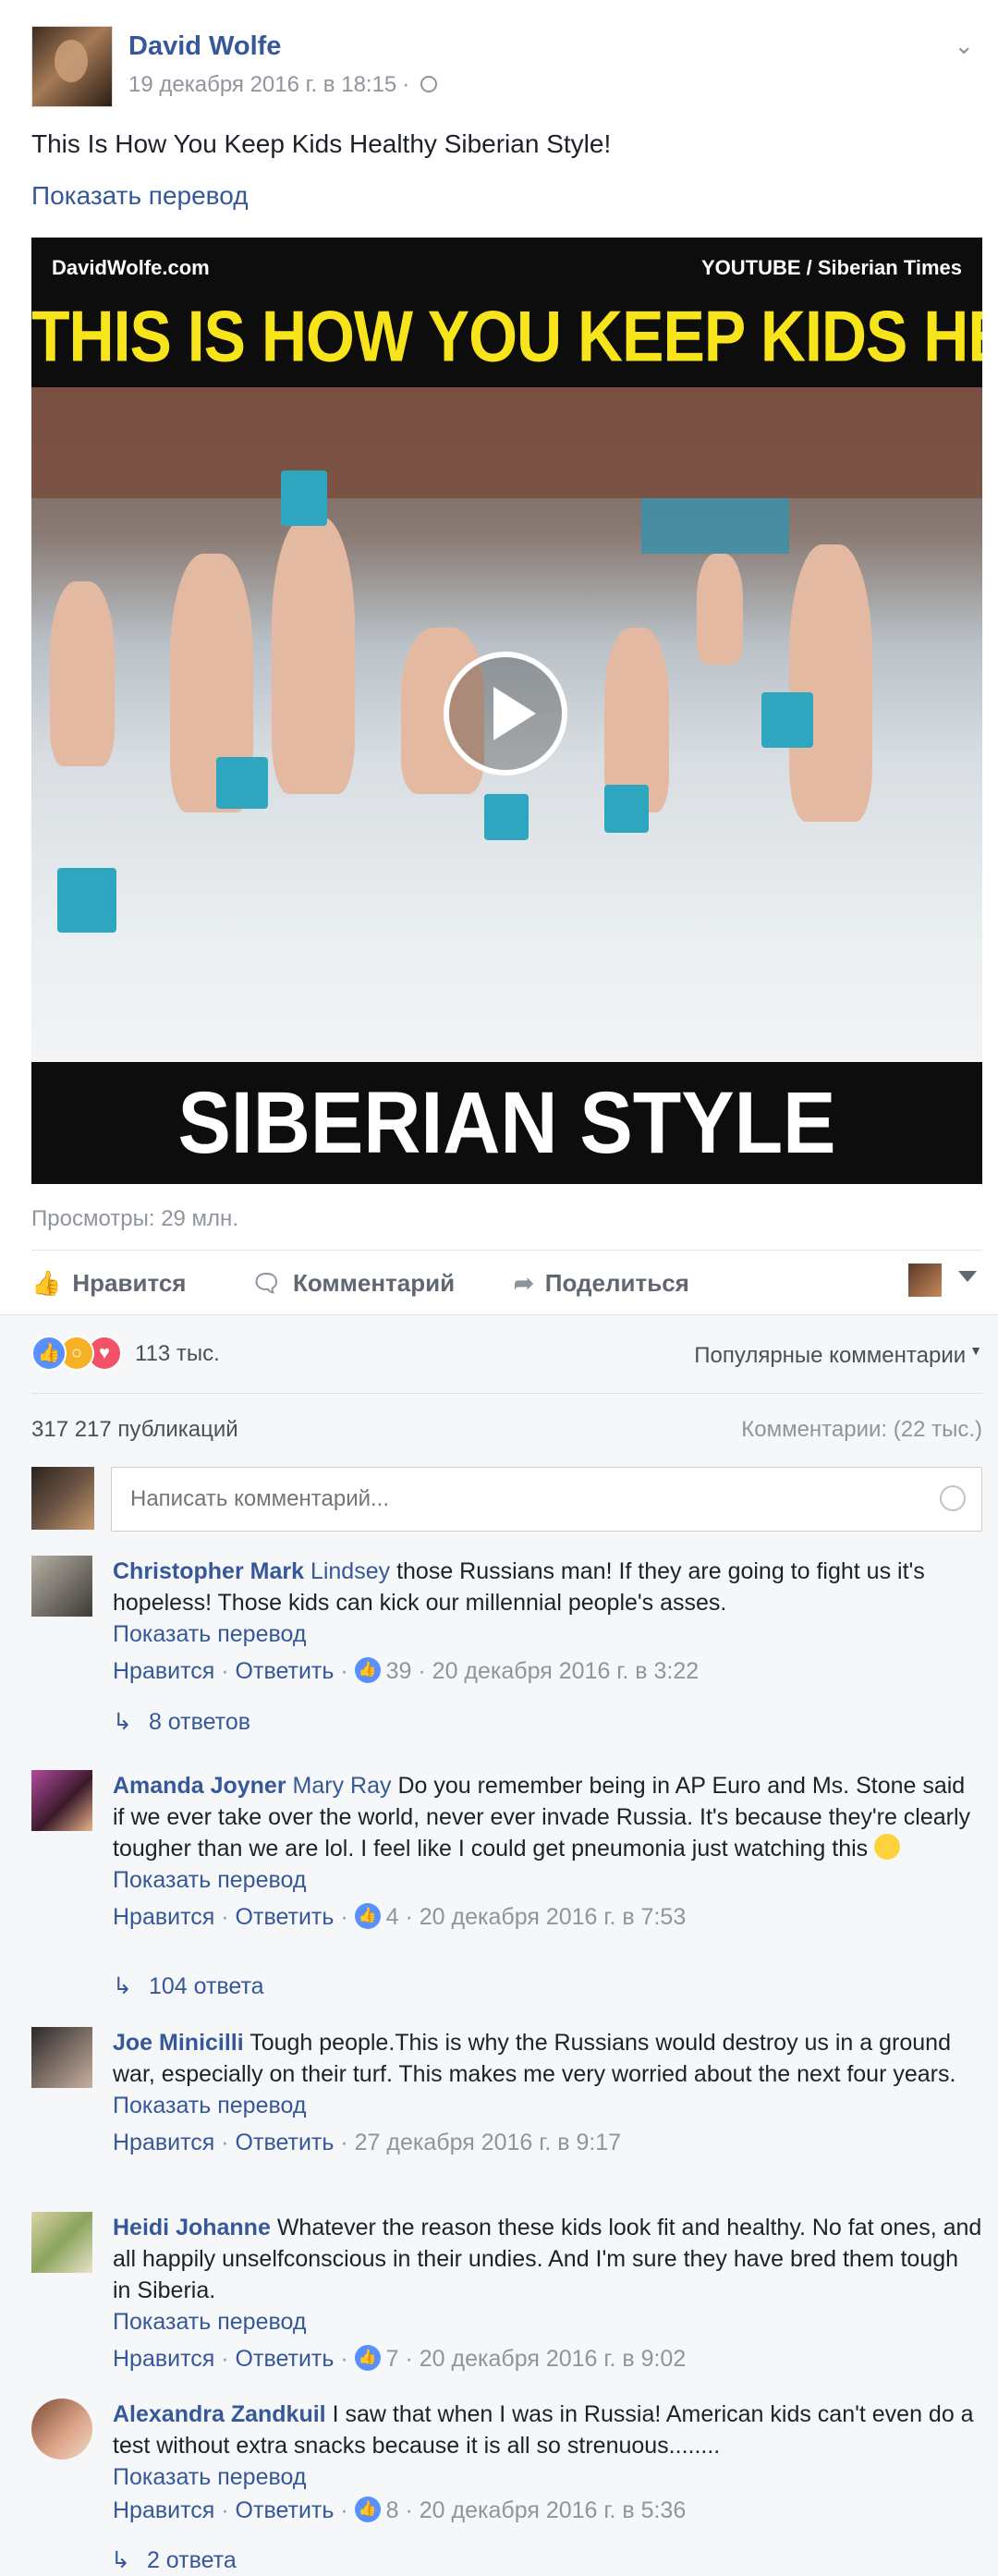 Image resolution: width=998 pixels, height=2576 pixels. Describe the element at coordinates (350, 1571) in the screenshot. I see `tagged-user: Lindsey` at that location.